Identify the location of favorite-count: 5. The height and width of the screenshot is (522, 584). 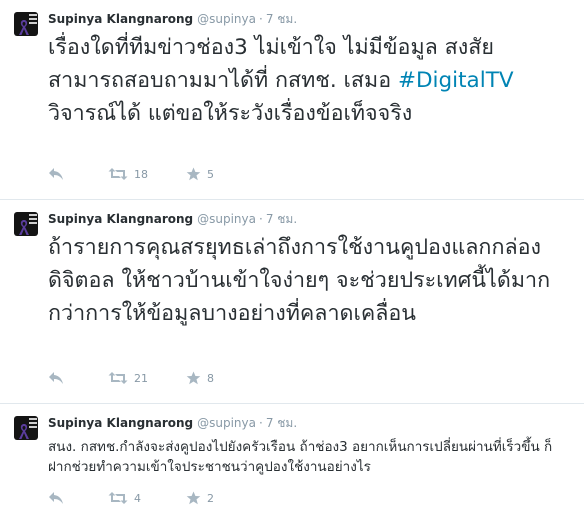
(210, 174).